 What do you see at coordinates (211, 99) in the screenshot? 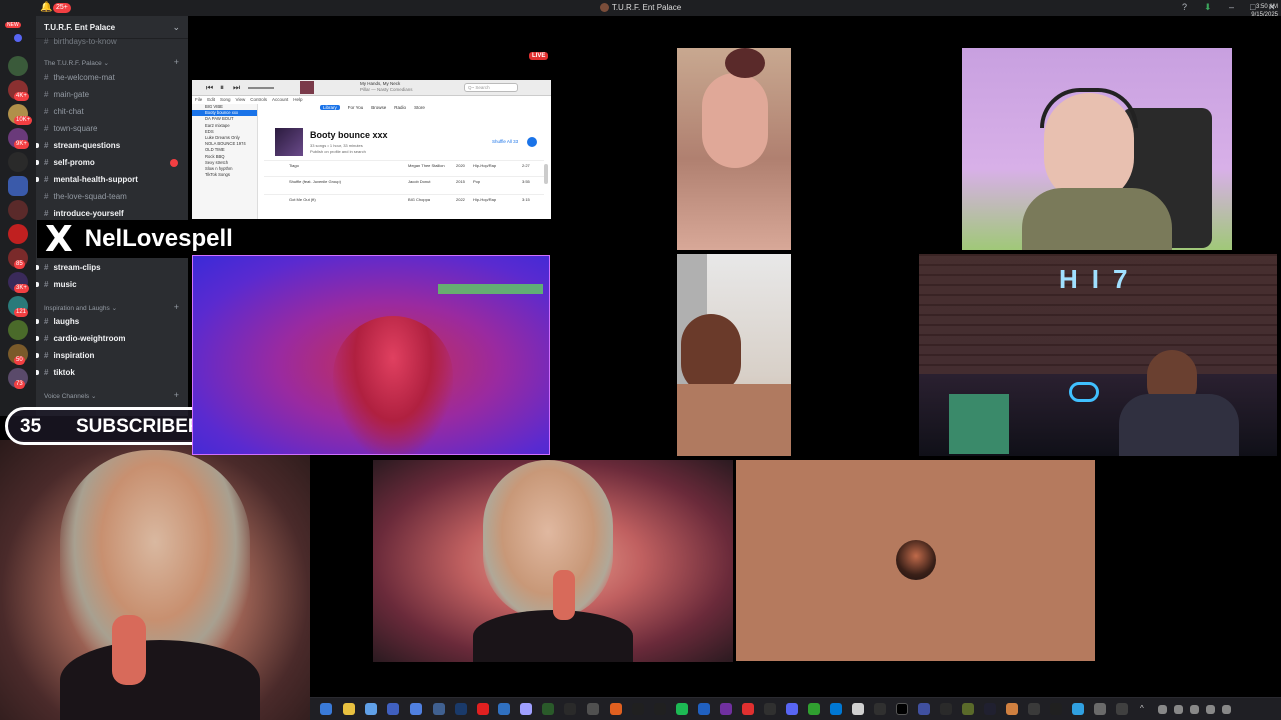
I see `menu-item: Edit` at bounding box center [211, 99].